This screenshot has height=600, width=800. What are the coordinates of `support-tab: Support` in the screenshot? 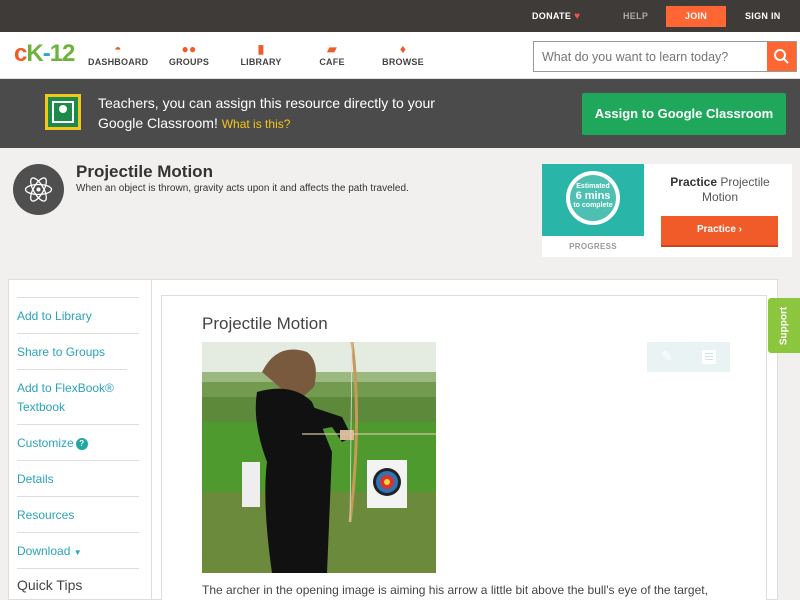 It's located at (784, 325).